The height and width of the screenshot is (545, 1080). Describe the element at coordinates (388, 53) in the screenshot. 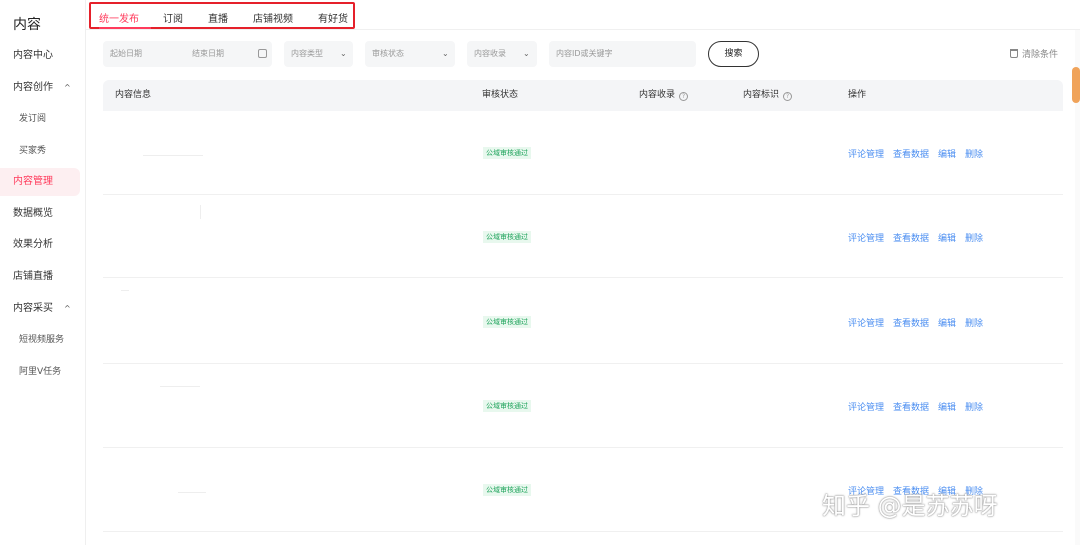

I see `review-status-value: 审核状态` at that location.